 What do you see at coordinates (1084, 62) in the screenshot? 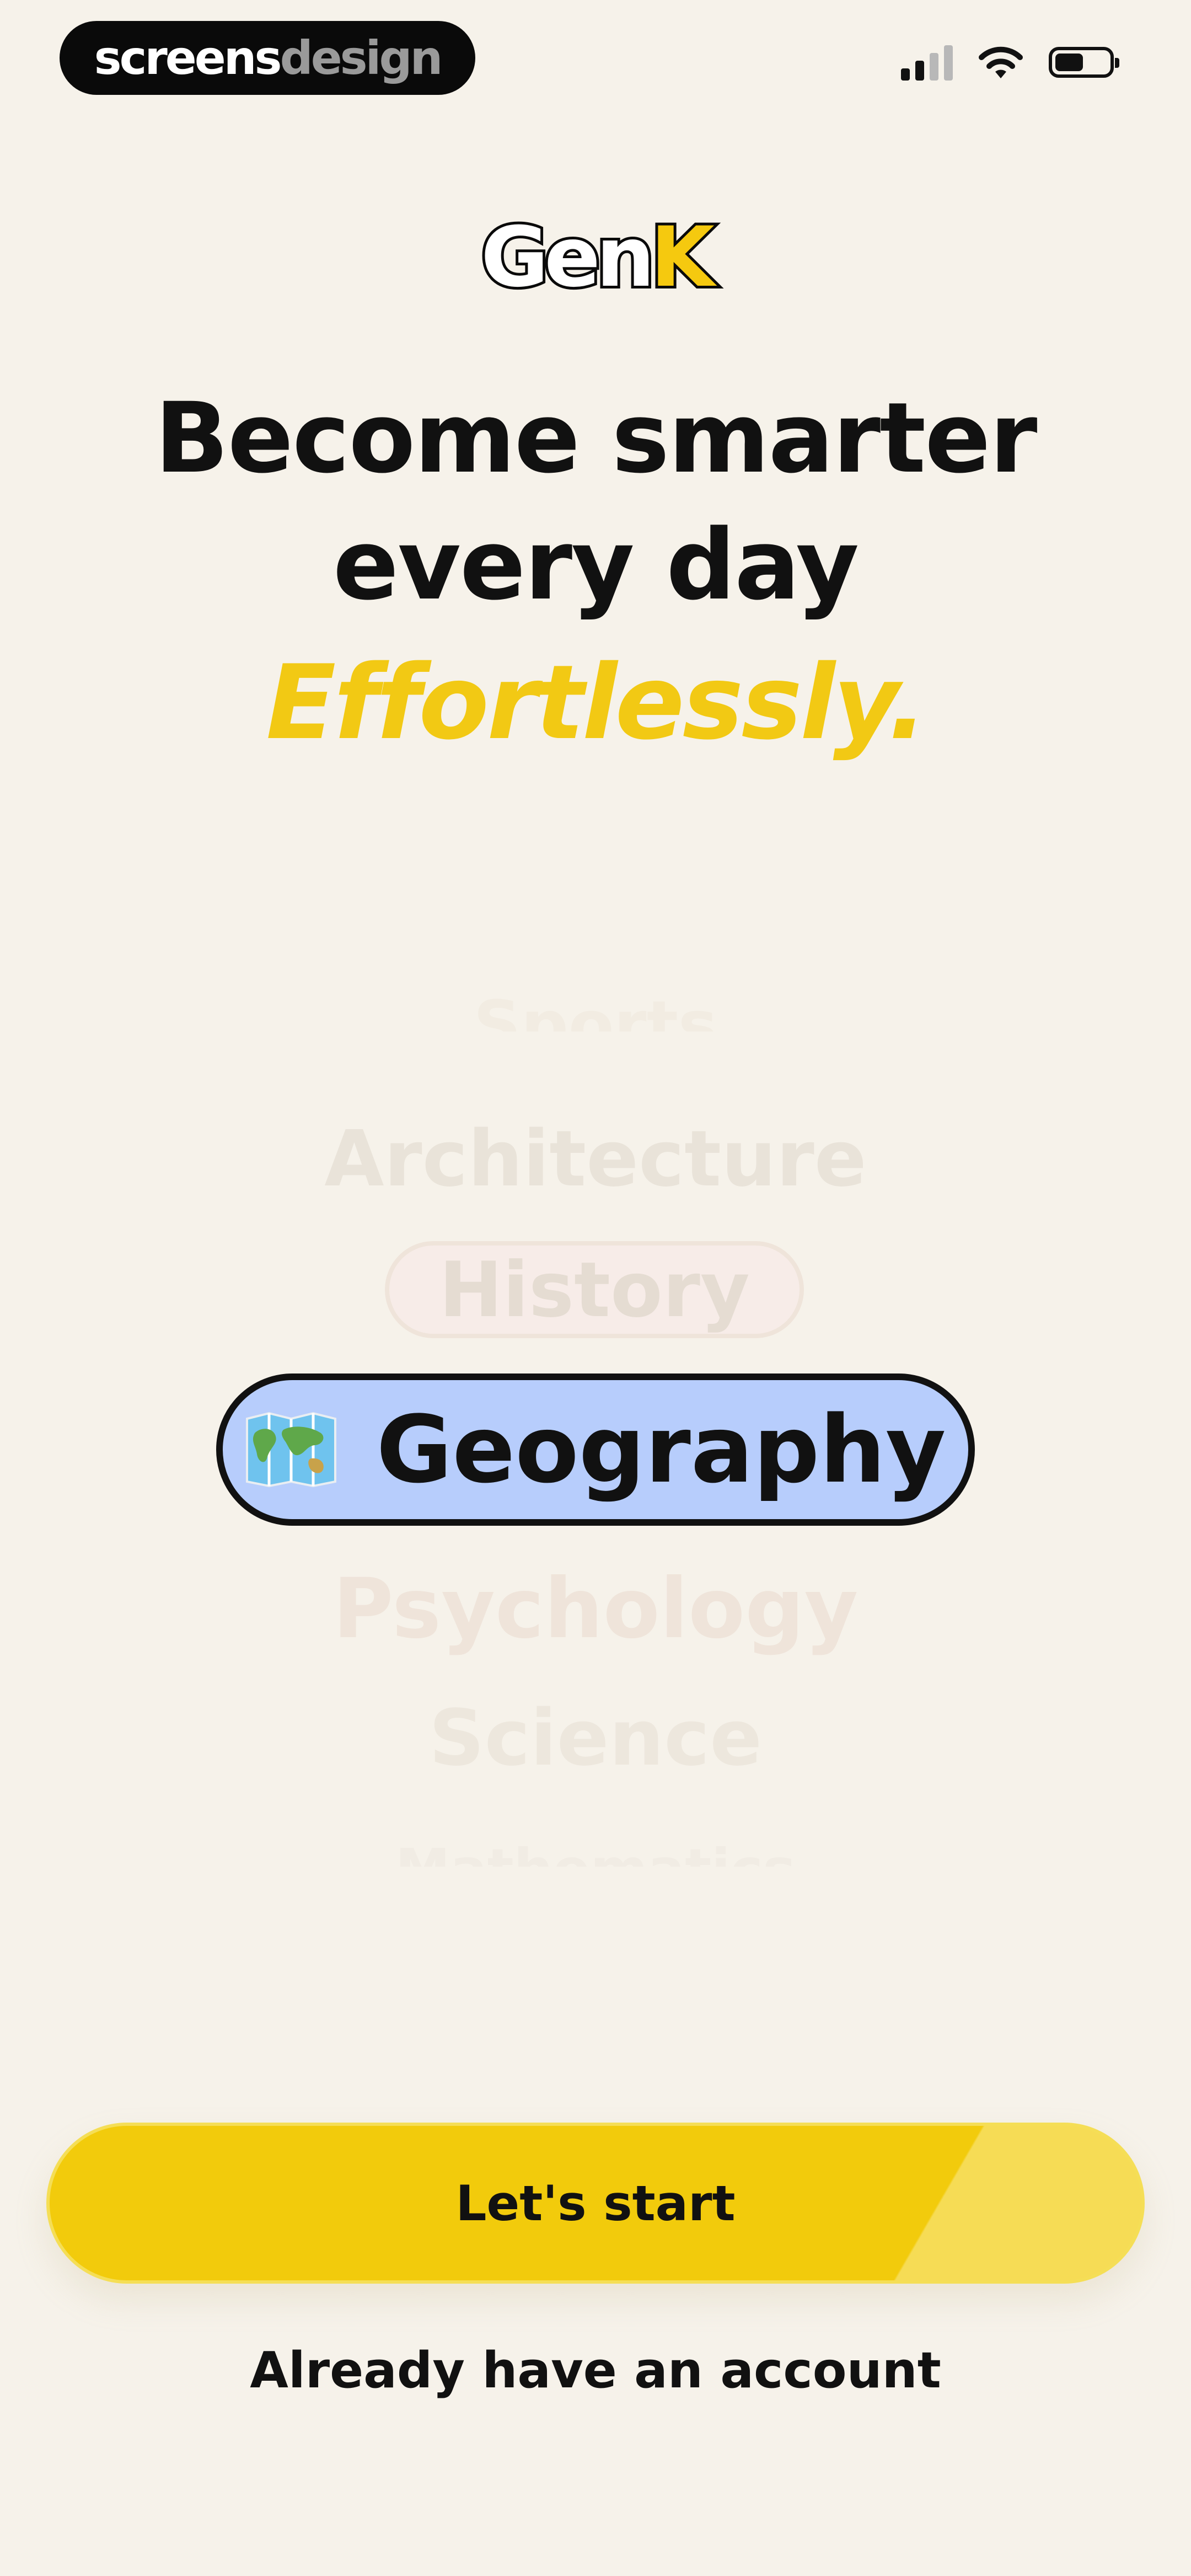
I see `battery-icon` at bounding box center [1084, 62].